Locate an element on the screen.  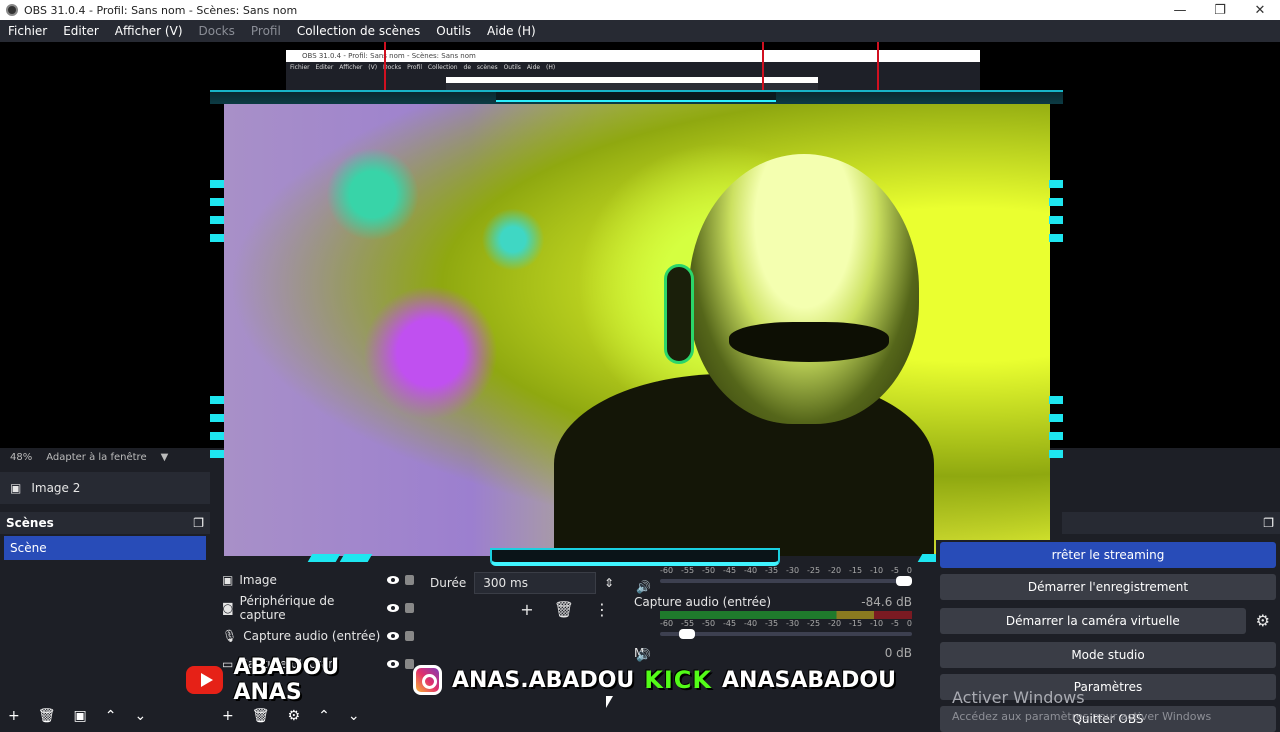
audio-meter is located at coordinates (786, 615).